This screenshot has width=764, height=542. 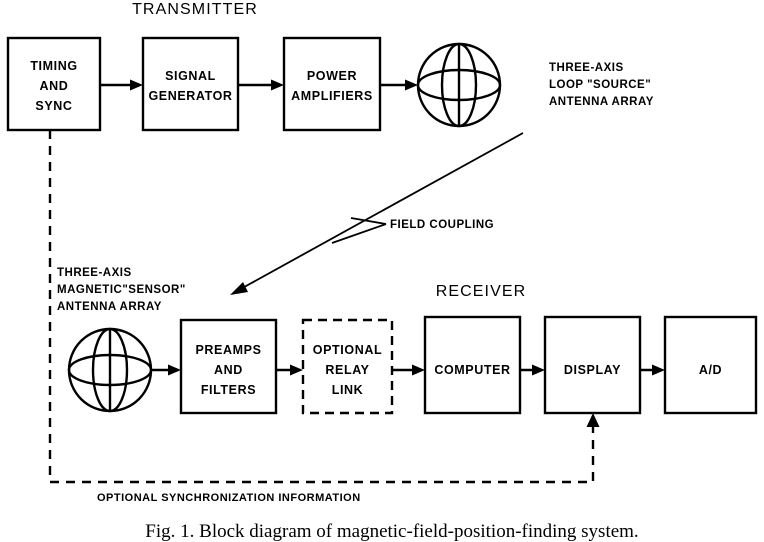 I want to click on arrow-timing-to-signal-generator, so click(x=121, y=85).